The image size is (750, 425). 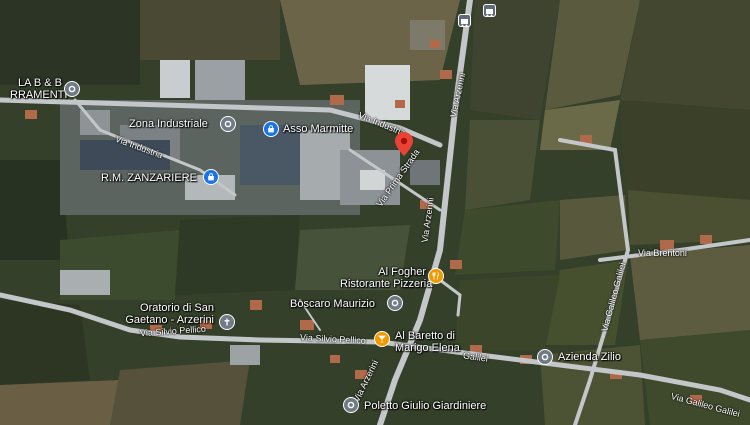 What do you see at coordinates (318, 129) in the screenshot?
I see `place-label: Asso Marmitte` at bounding box center [318, 129].